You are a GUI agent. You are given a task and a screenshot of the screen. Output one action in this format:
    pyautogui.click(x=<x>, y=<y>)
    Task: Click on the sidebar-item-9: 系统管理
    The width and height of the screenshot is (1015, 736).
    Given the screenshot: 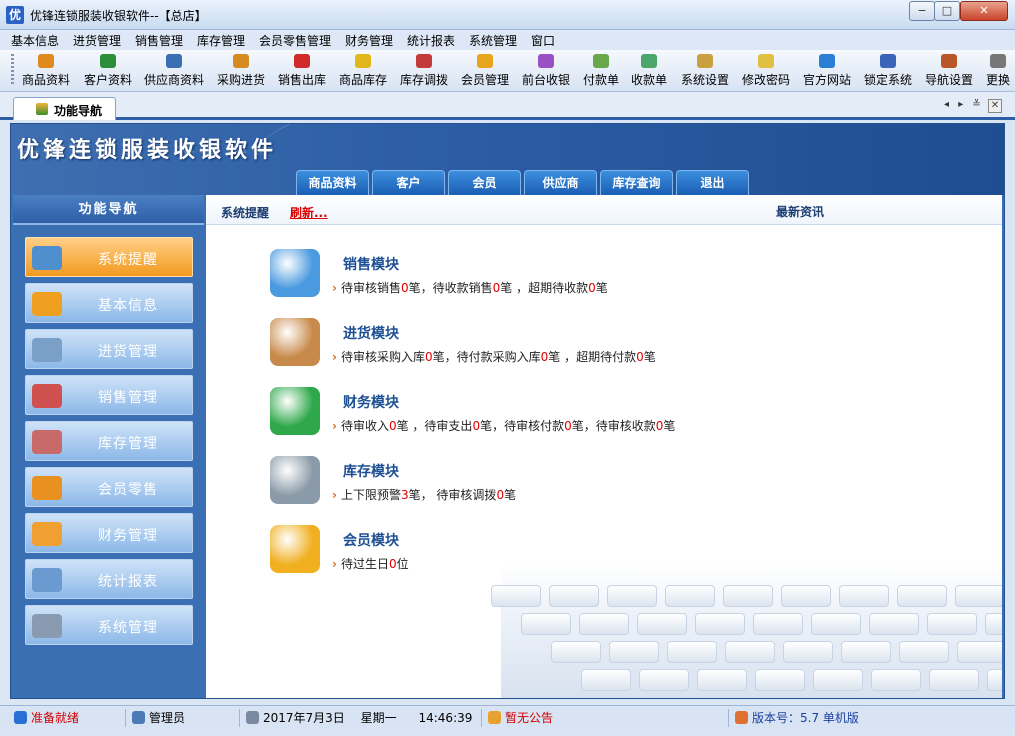 What is the action you would take?
    pyautogui.click(x=109, y=625)
    